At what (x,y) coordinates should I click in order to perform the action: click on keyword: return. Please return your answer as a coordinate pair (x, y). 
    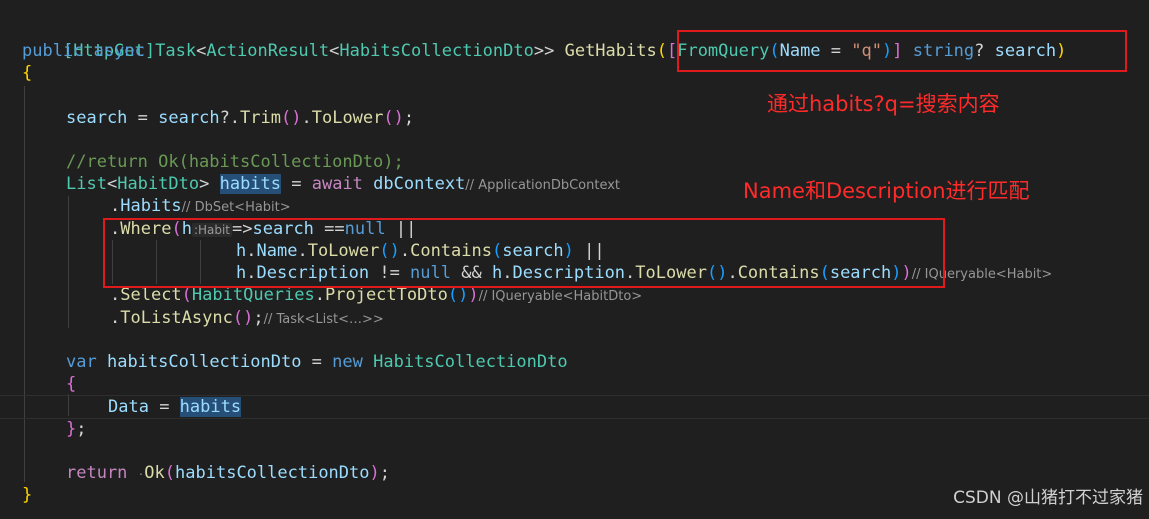
    Looking at the image, I should click on (97, 473).